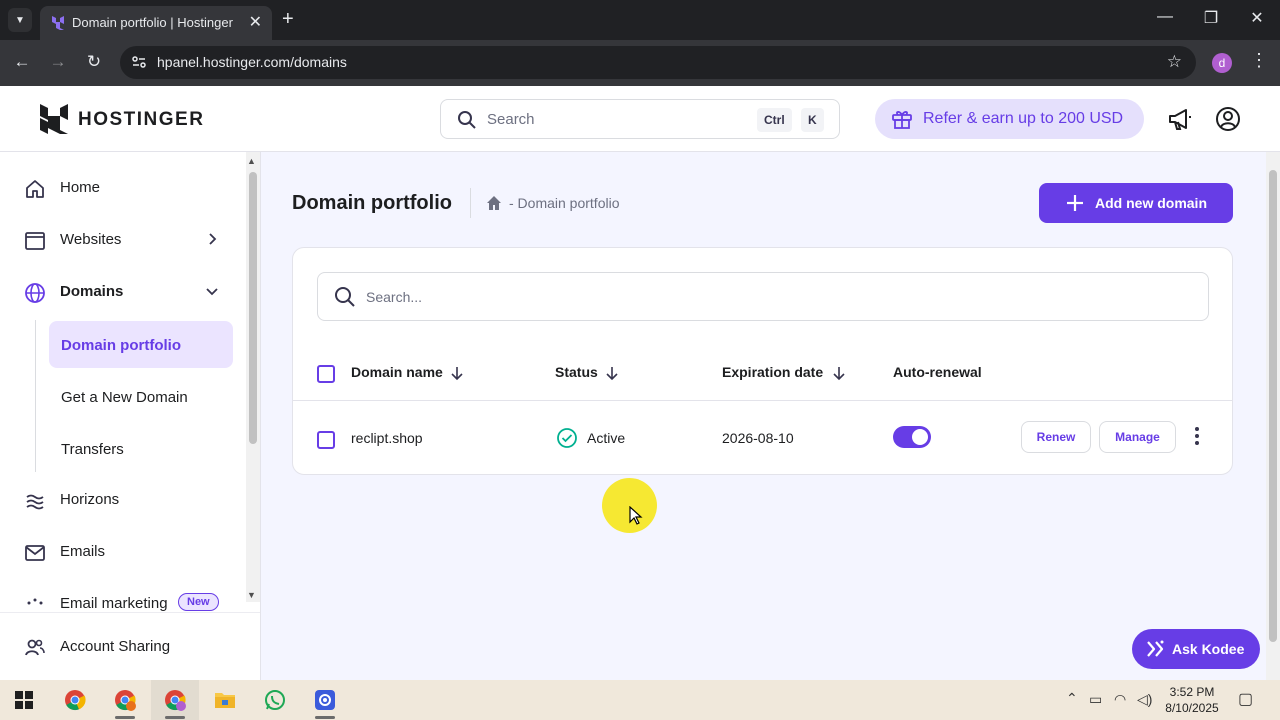  Describe the element at coordinates (20, 20) in the screenshot. I see `tab-search-button: ▼` at that location.